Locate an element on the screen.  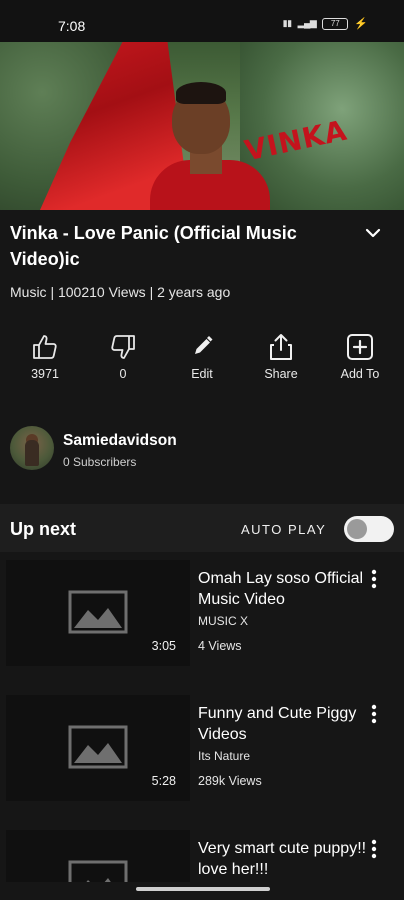
video-duration: 3:05 is located at coordinates (163, 646).